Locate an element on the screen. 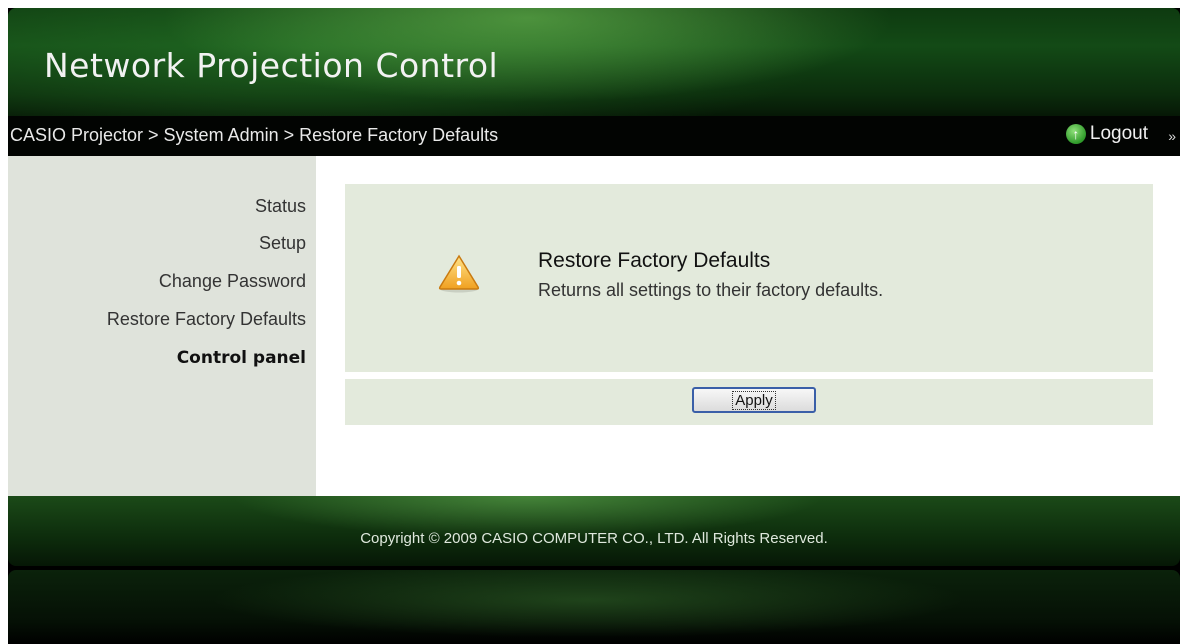  apply-row: Apply is located at coordinates (749, 402).